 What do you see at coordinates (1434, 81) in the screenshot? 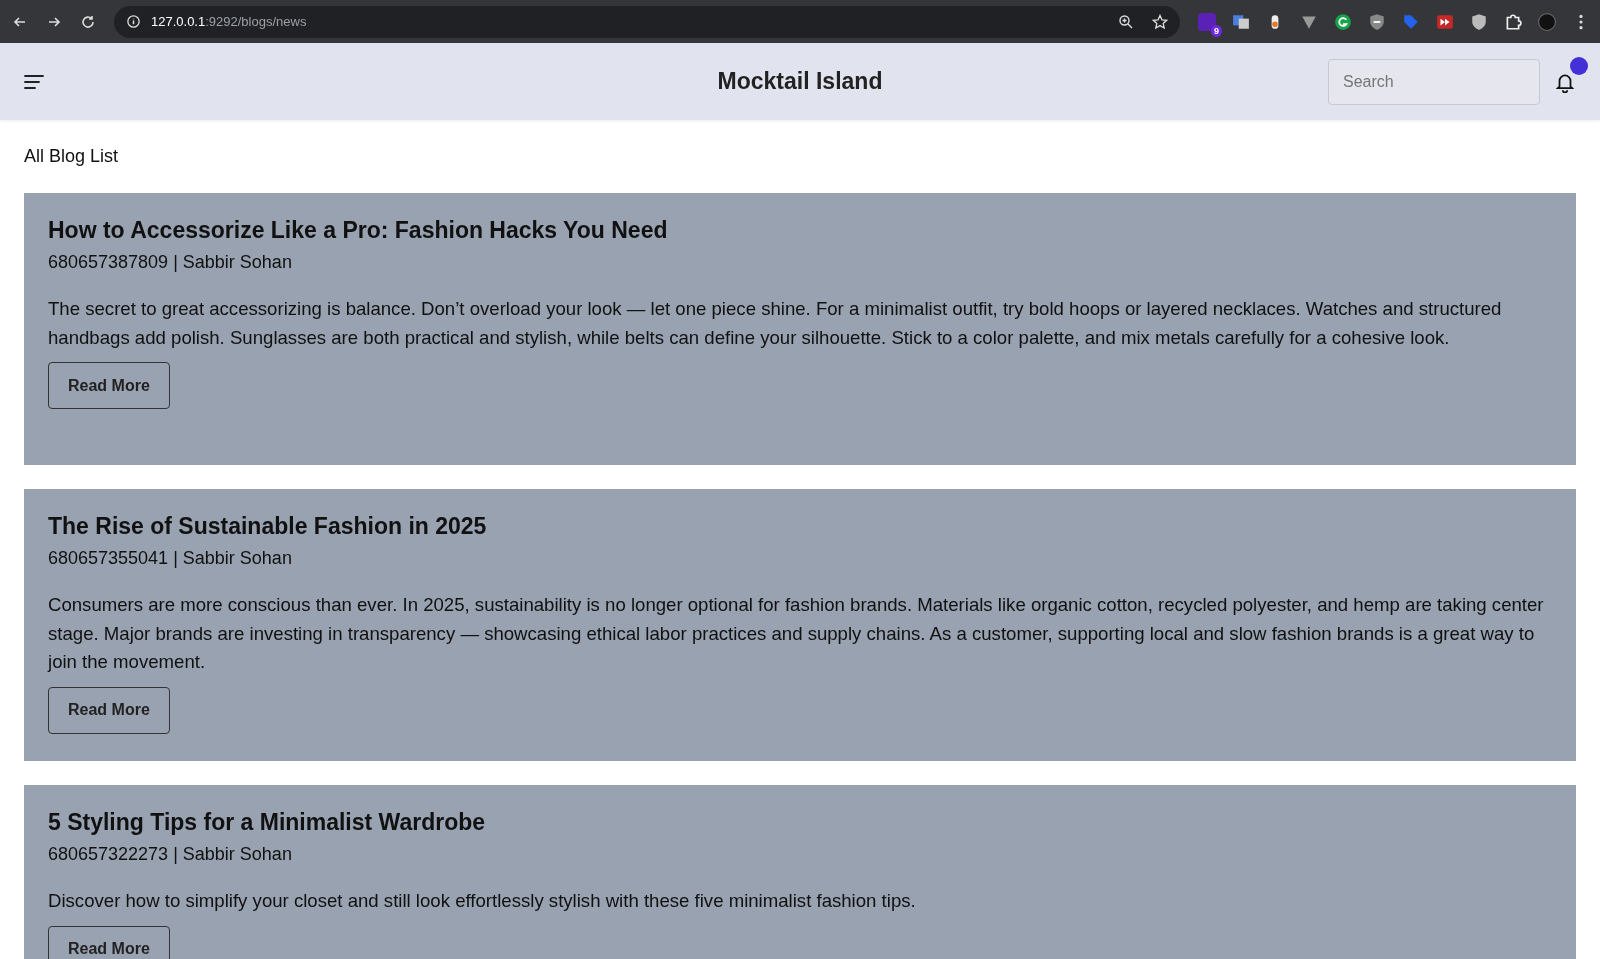
I see `search-field: Search` at bounding box center [1434, 81].